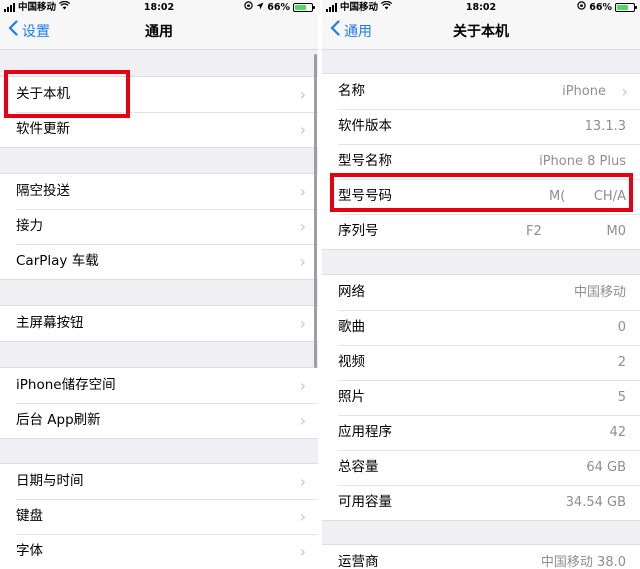 Image resolution: width=640 pixels, height=569 pixels. Describe the element at coordinates (58, 420) in the screenshot. I see `row-label: 后台 App刷新` at that location.